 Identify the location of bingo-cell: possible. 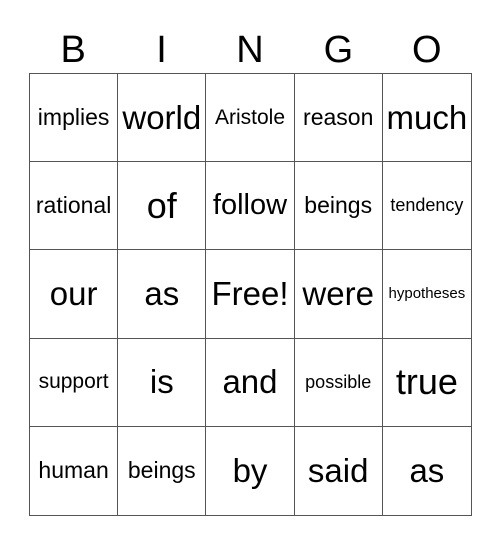
(338, 382).